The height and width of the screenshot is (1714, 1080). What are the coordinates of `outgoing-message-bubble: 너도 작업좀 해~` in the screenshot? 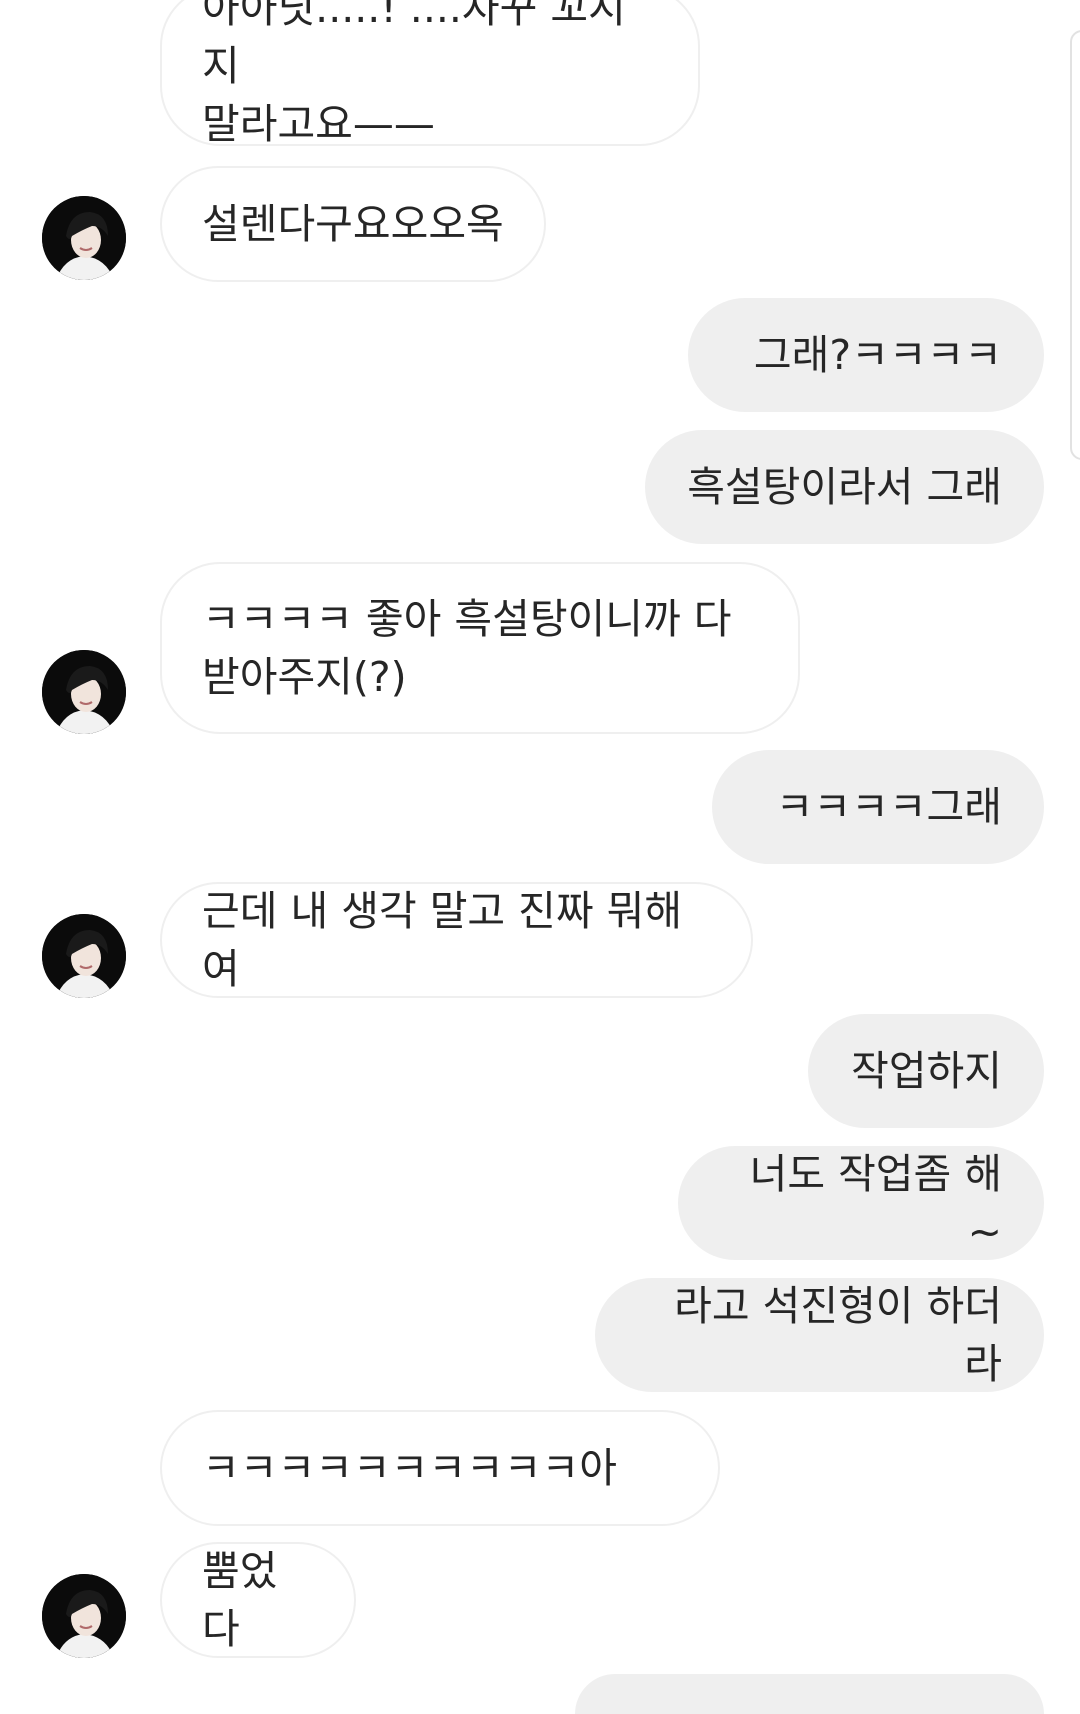 It's located at (861, 1203).